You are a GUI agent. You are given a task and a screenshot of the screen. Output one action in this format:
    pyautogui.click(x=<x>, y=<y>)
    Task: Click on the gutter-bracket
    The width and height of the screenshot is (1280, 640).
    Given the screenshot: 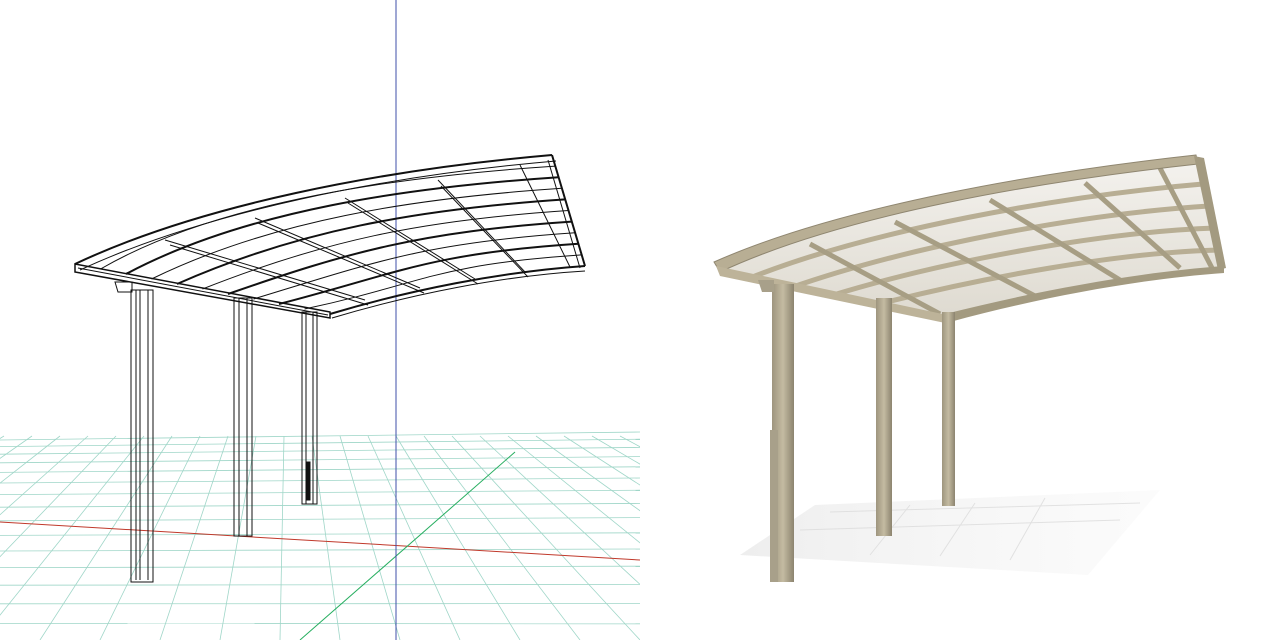 What is the action you would take?
    pyautogui.click(x=766, y=286)
    